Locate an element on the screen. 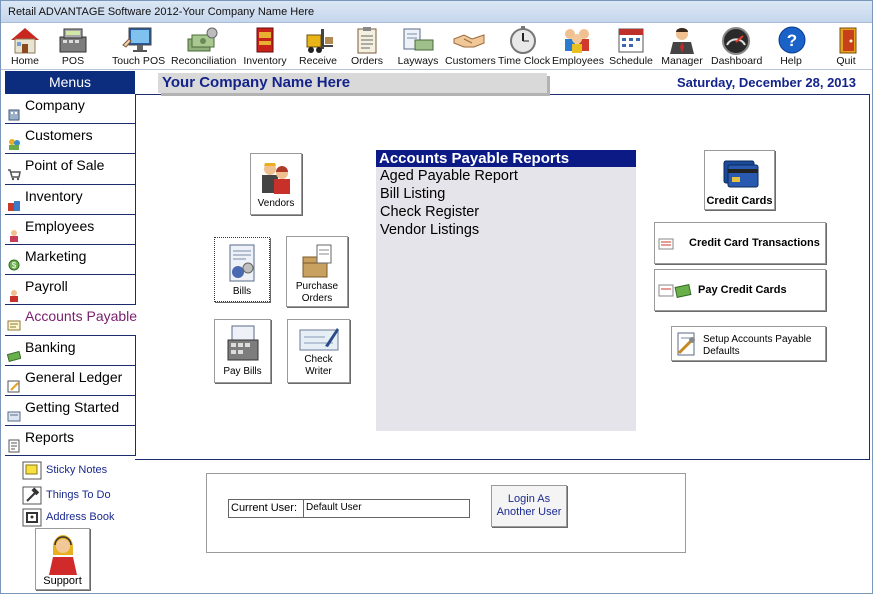  pay-bills-icon is located at coordinates (242, 343).